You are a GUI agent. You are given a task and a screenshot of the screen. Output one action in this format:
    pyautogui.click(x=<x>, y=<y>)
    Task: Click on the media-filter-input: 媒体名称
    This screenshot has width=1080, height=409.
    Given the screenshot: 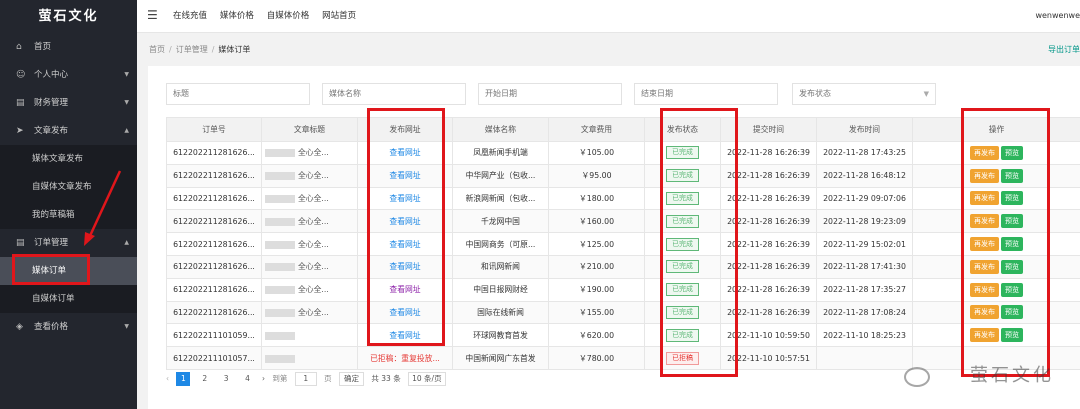 What is the action you would take?
    pyautogui.click(x=394, y=94)
    